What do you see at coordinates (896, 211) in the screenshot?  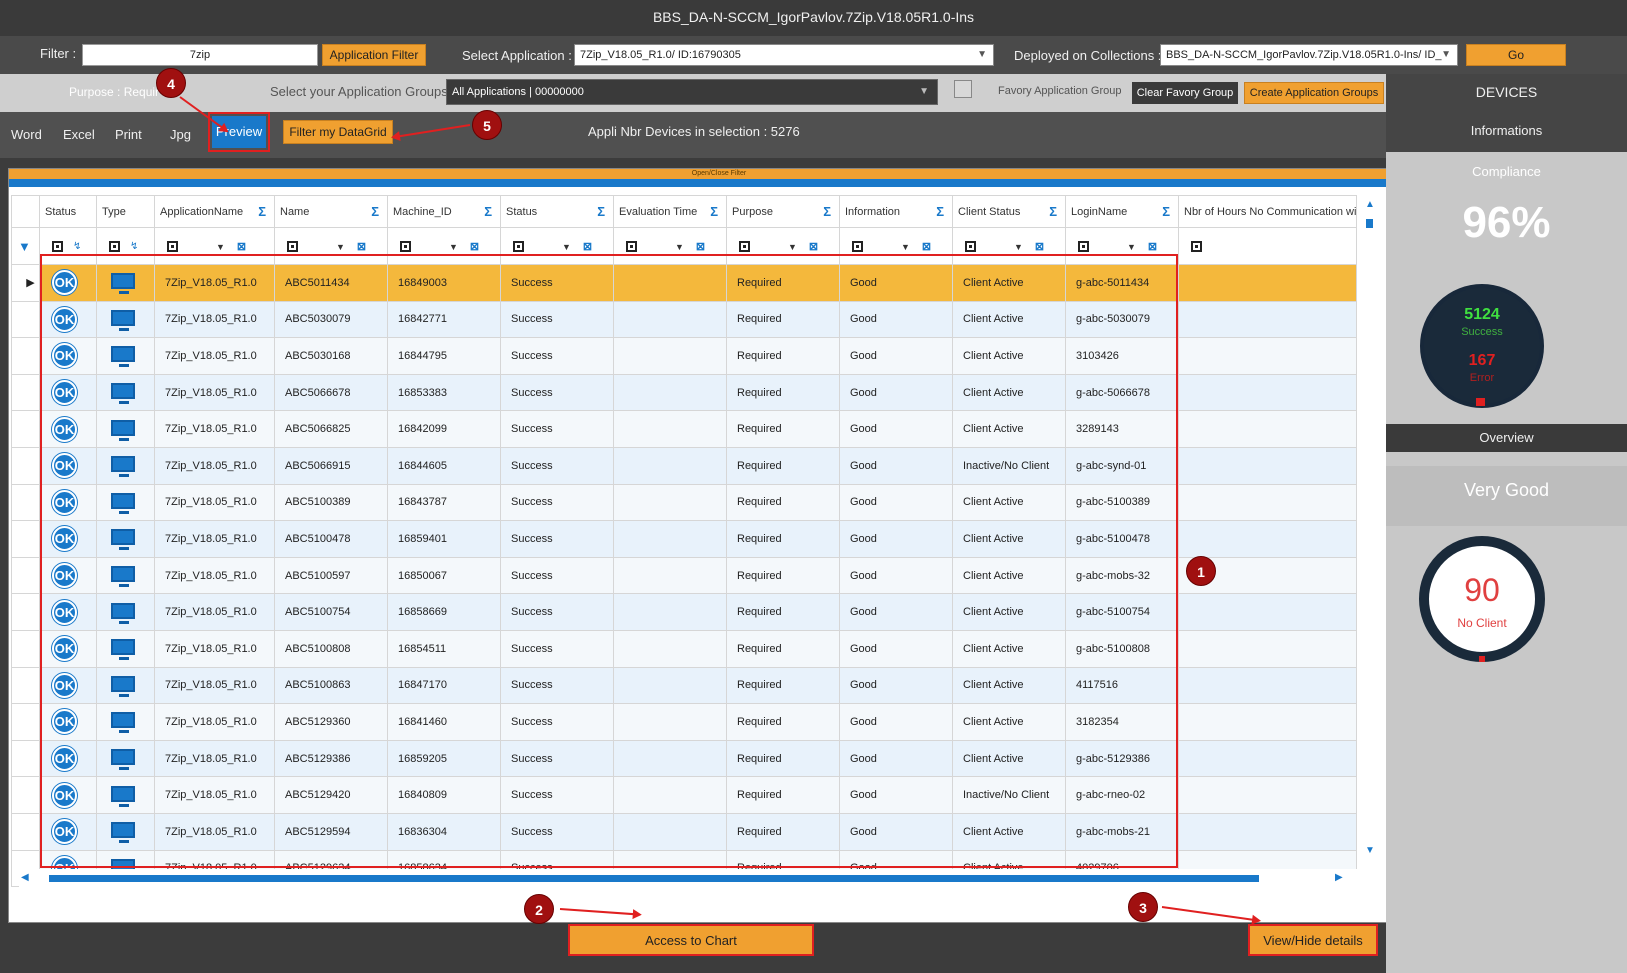 I see `column-header-information: Information Σ` at bounding box center [896, 211].